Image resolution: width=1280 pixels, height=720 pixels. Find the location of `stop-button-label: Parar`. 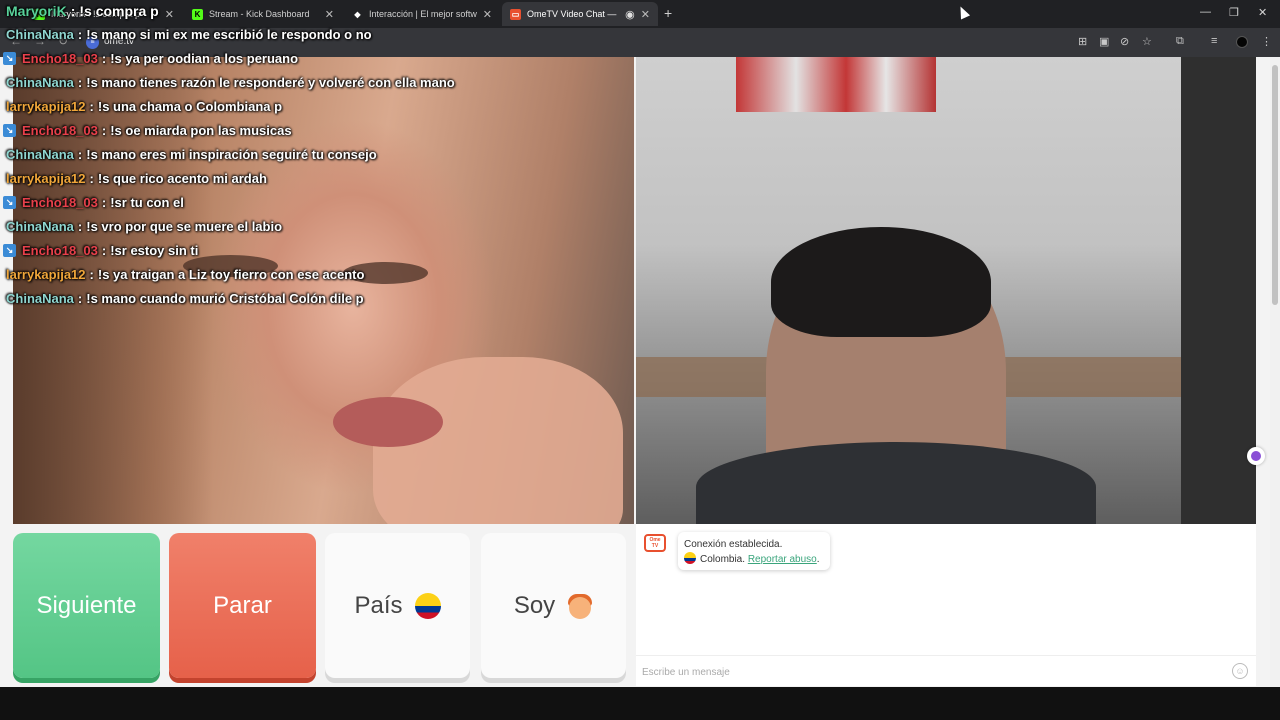

stop-button-label: Parar is located at coordinates (242, 605).